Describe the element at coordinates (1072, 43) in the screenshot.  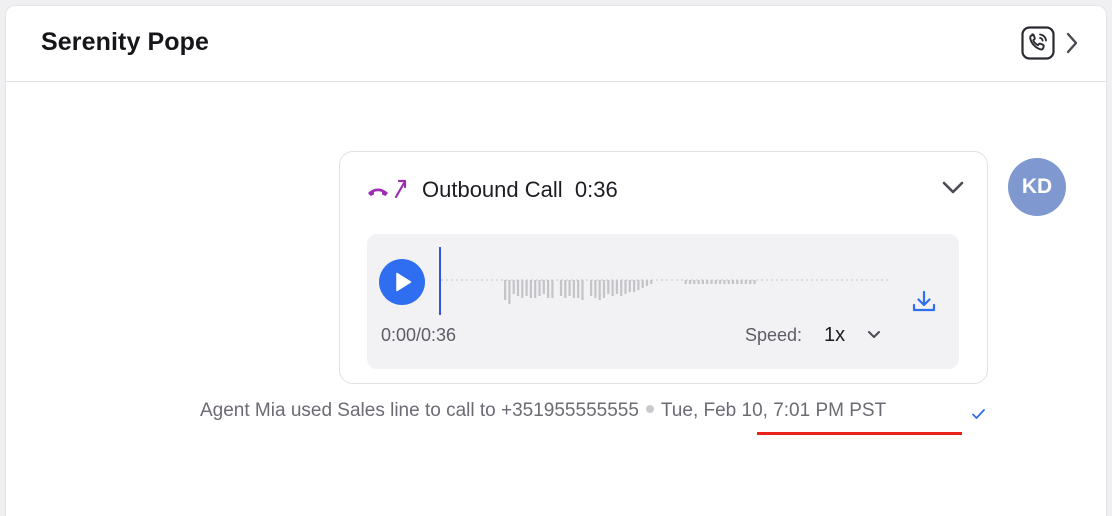
I see `chevron-right-icon` at that location.